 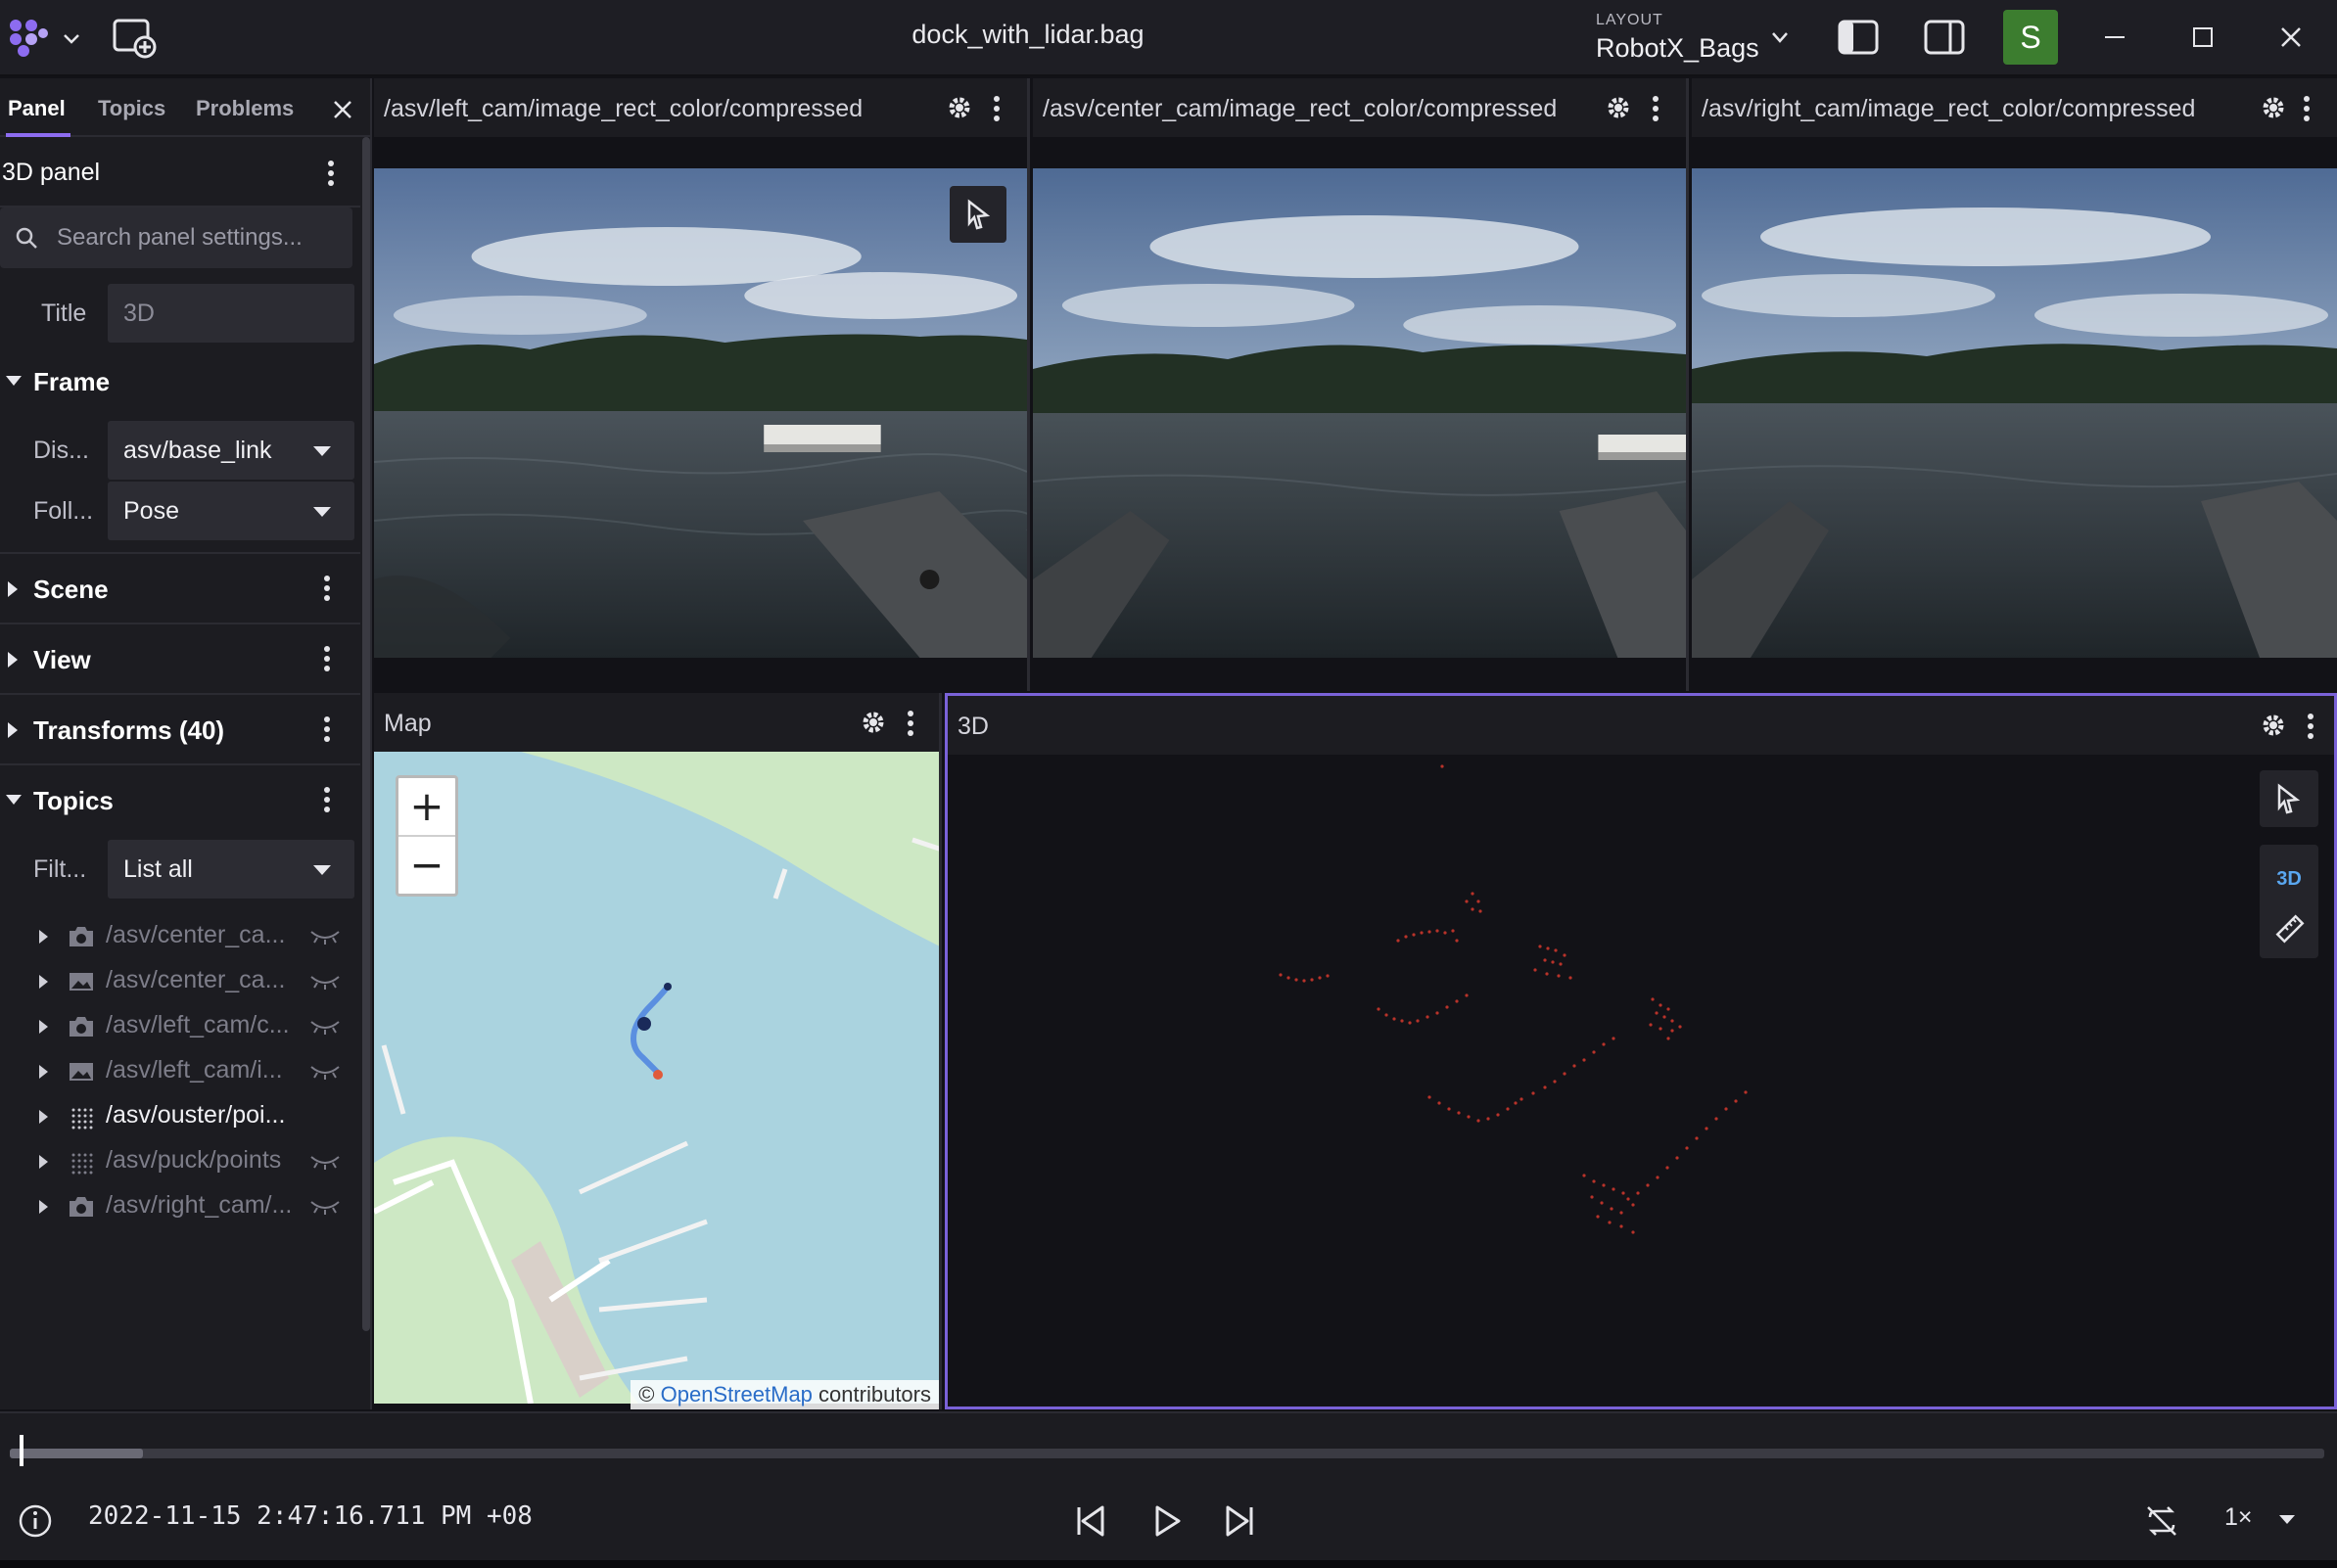 I want to click on tab-topics: Topics, so click(x=131, y=108).